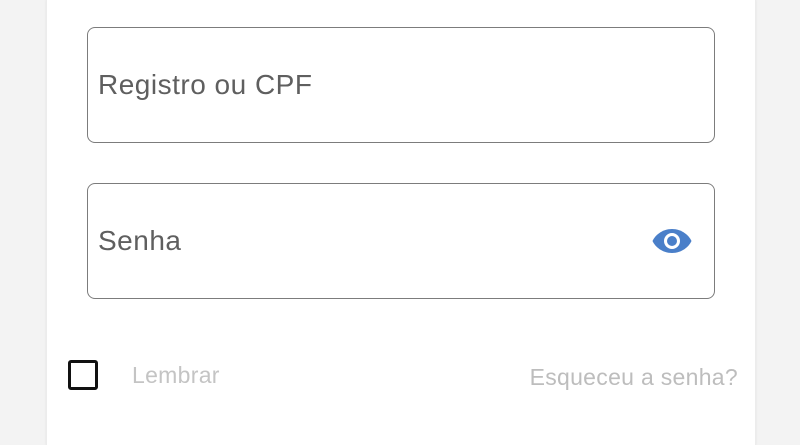  I want to click on remember-me: Lembrar, so click(144, 375).